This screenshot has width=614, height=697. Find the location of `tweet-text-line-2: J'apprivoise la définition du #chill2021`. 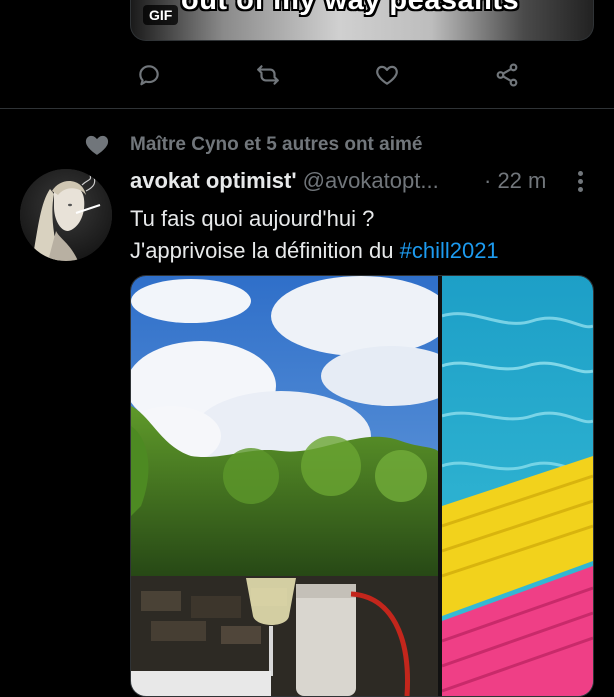

tweet-text-line-2: J'apprivoise la définition du #chill2021 is located at coordinates (314, 251).